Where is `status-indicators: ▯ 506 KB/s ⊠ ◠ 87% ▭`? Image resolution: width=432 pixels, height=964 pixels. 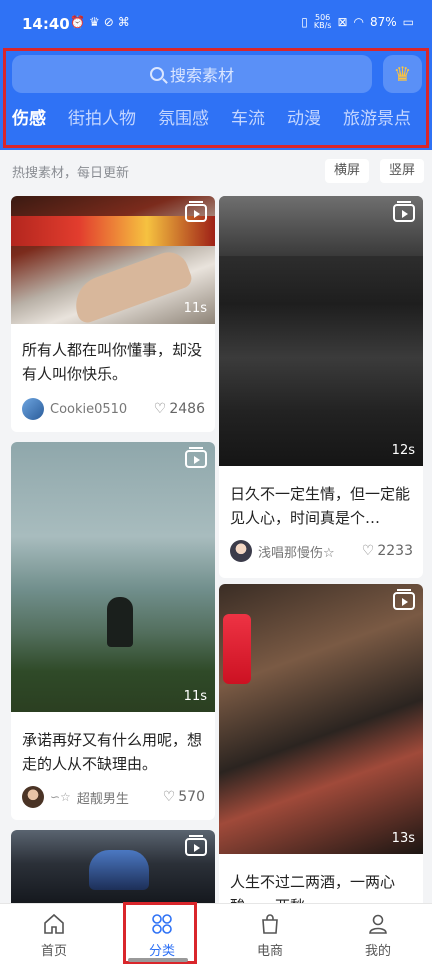 status-indicators: ▯ 506 KB/s ⊠ ◠ 87% ▭ is located at coordinates (357, 22).